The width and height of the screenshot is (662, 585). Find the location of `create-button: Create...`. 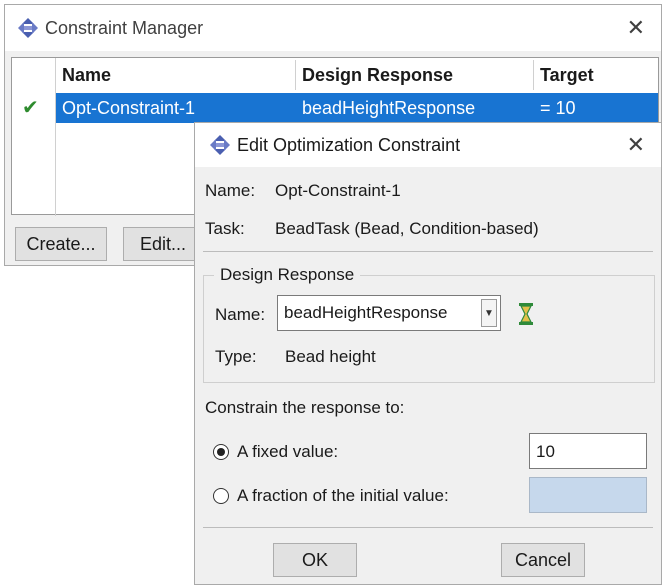

create-button: Create... is located at coordinates (61, 244).